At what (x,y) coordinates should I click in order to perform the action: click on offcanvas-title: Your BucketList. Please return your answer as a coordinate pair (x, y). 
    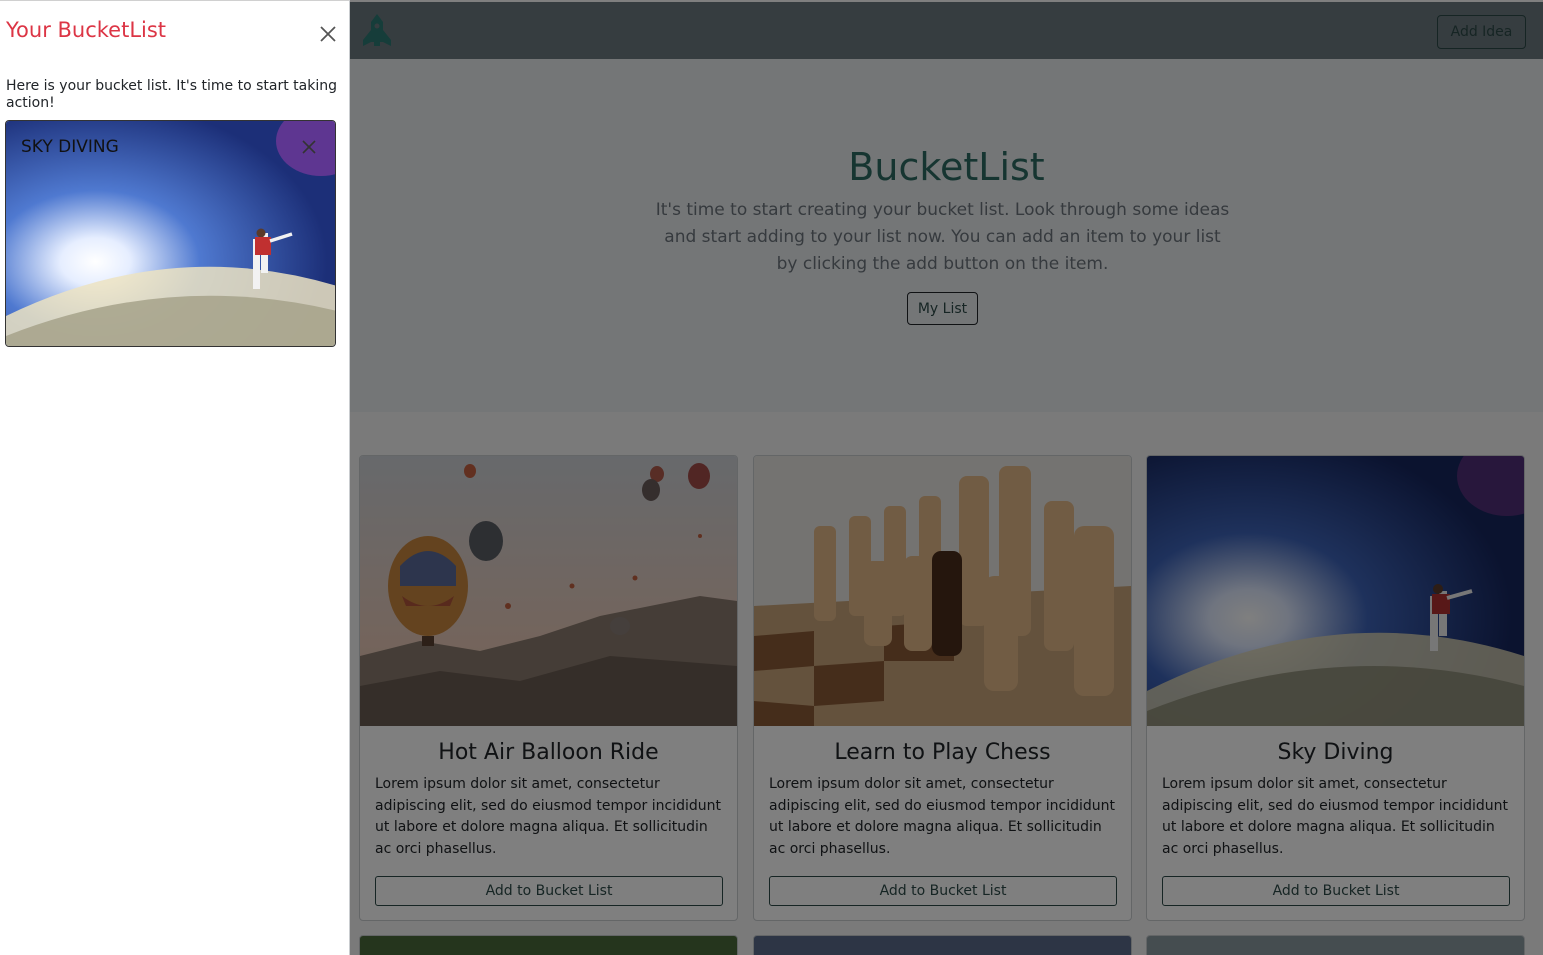
    Looking at the image, I should click on (86, 30).